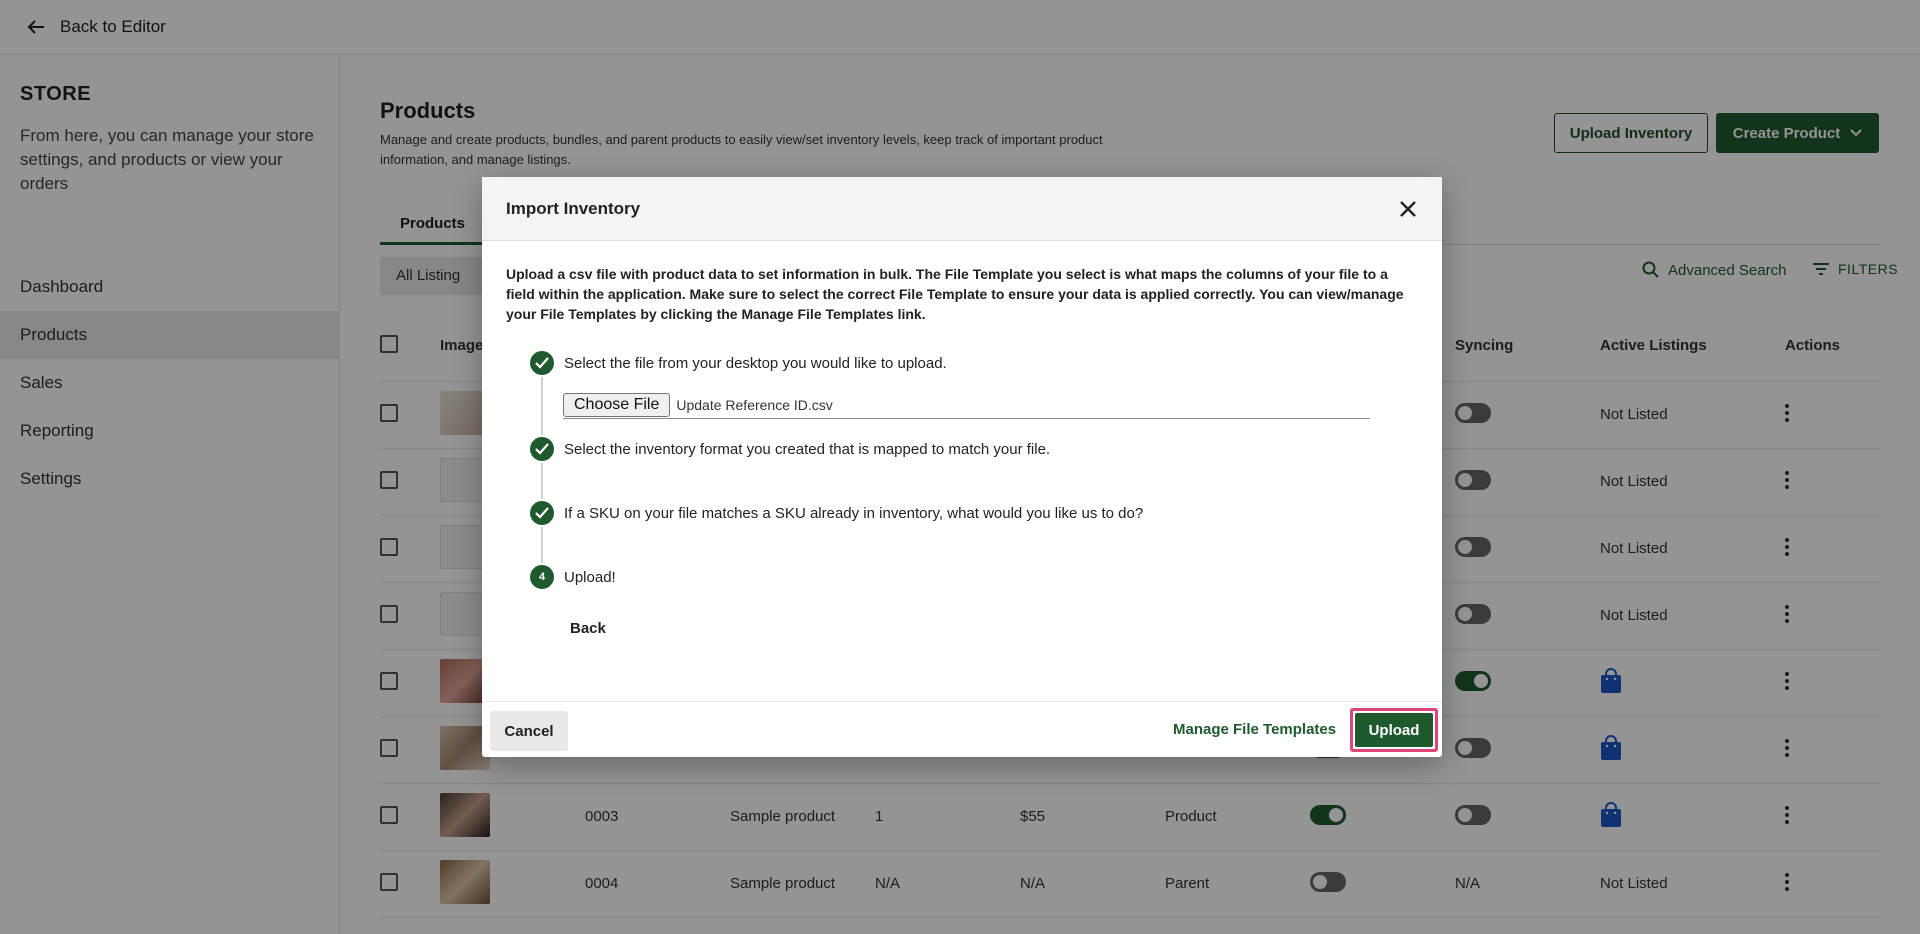  What do you see at coordinates (962, 729) in the screenshot?
I see `dialog-footer: Cancel Manage File Templates Upload` at bounding box center [962, 729].